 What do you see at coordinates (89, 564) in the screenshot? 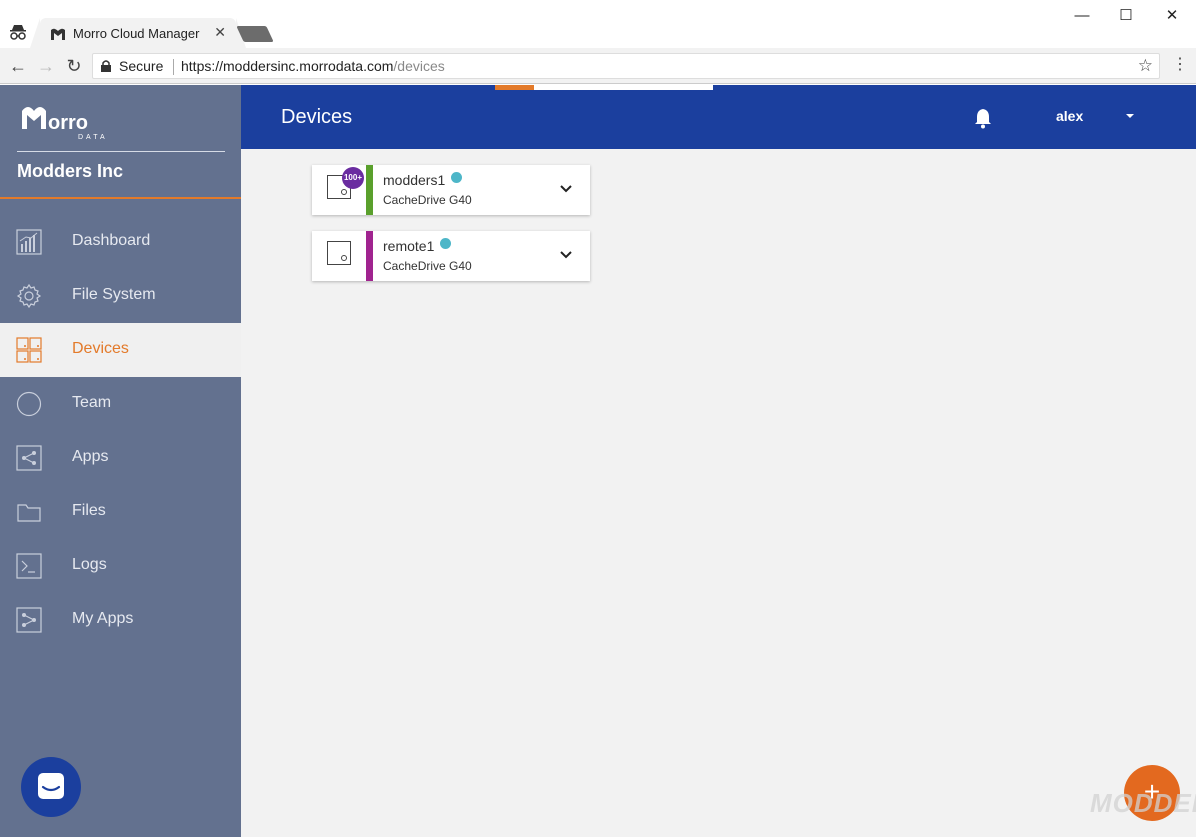
I see `sidebar-item-label: Logs` at bounding box center [89, 564].